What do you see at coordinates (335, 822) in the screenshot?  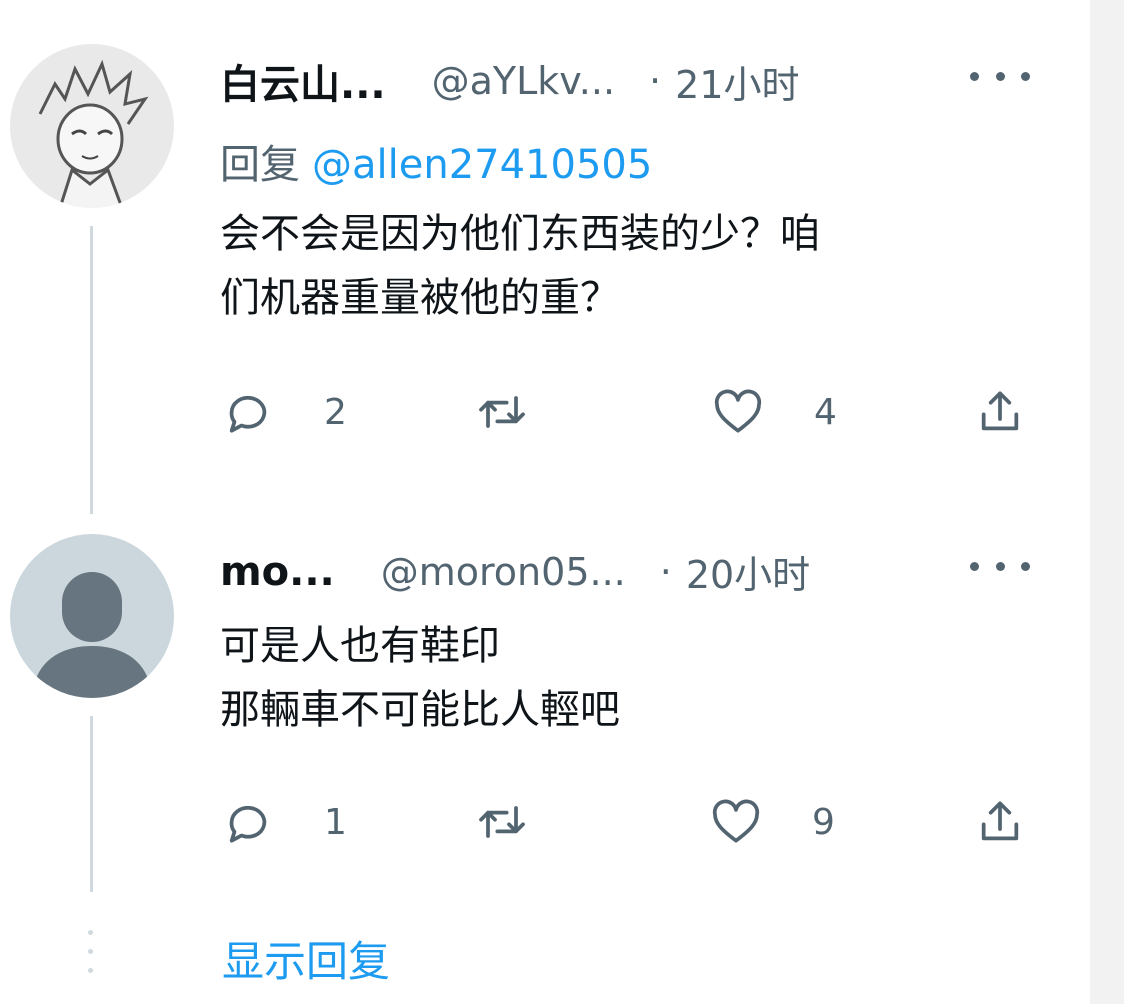 I see `reply-count: 1` at bounding box center [335, 822].